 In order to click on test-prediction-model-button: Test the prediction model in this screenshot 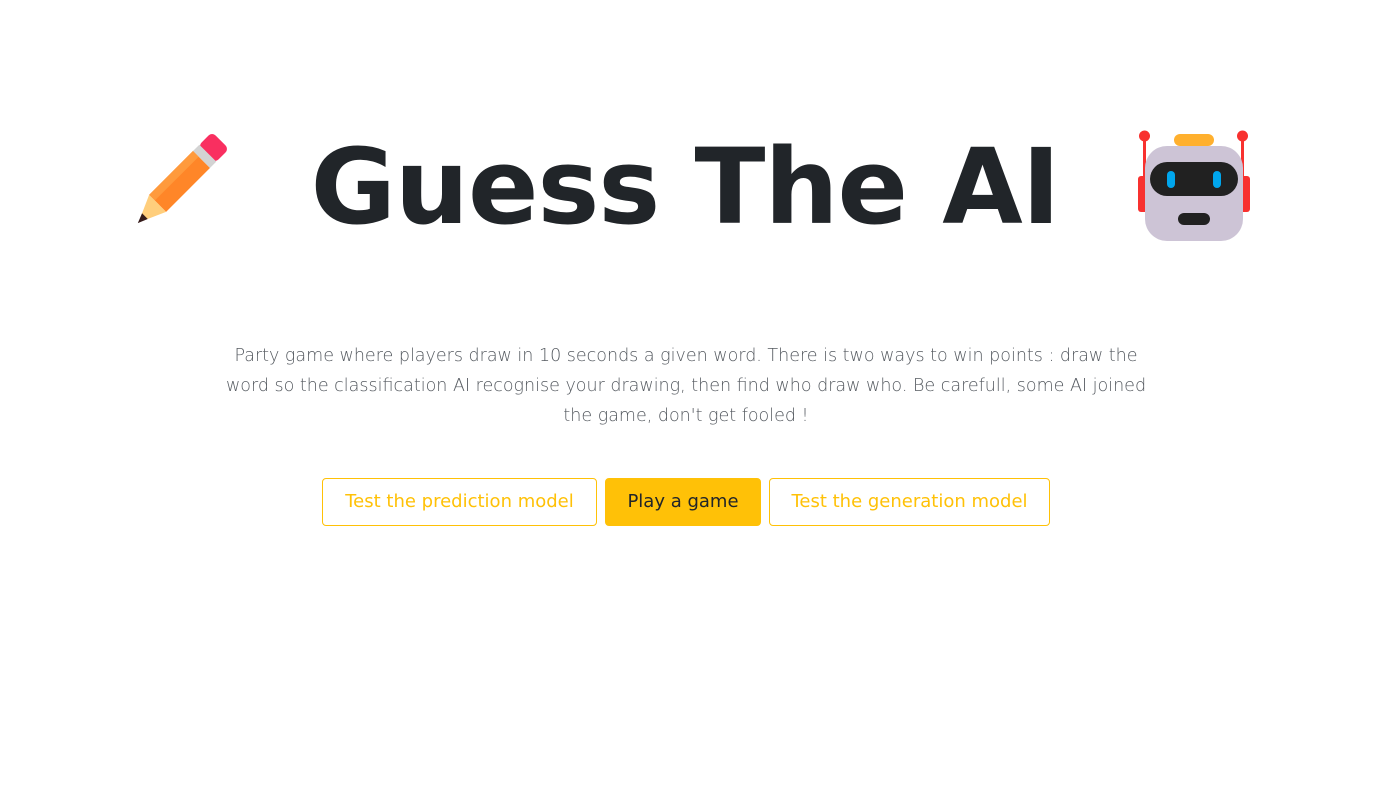, I will do `click(459, 502)`.